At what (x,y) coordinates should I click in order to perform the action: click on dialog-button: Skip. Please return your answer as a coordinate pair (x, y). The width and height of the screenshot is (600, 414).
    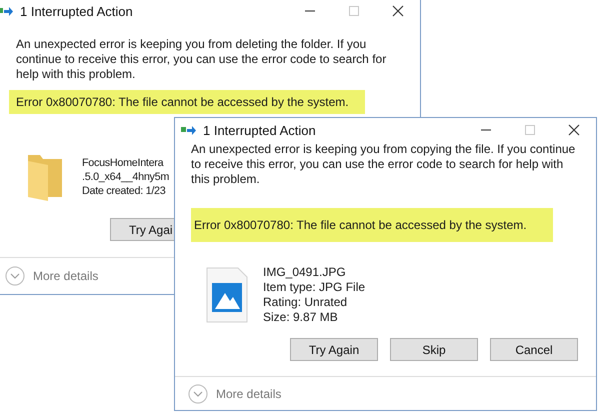
    Looking at the image, I should click on (434, 349).